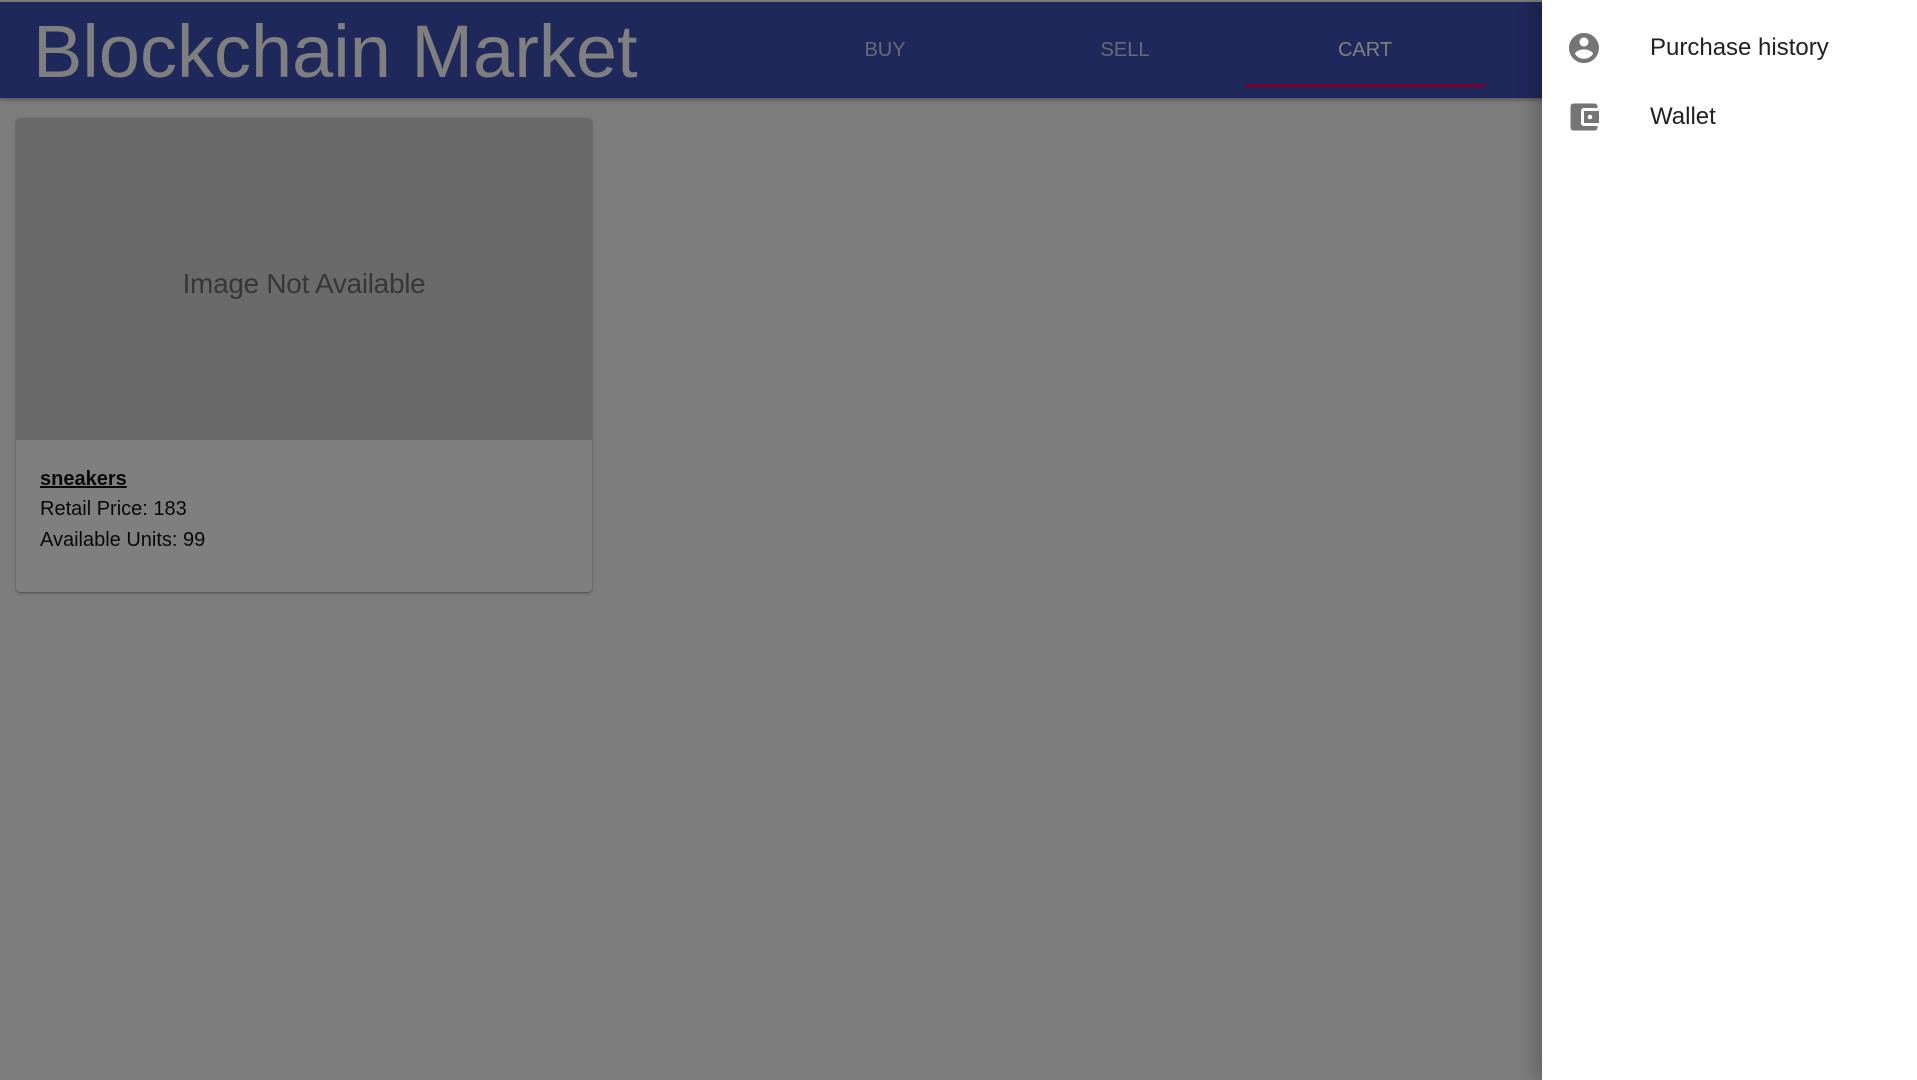 The image size is (1917, 1080). Describe the element at coordinates (1683, 116) in the screenshot. I see `drawer-item-label: Wallet` at that location.